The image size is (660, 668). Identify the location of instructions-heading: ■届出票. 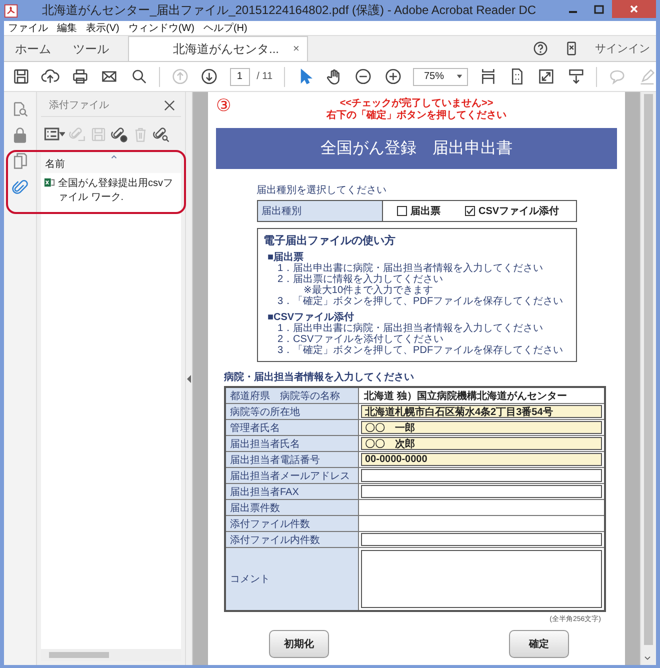
(286, 257).